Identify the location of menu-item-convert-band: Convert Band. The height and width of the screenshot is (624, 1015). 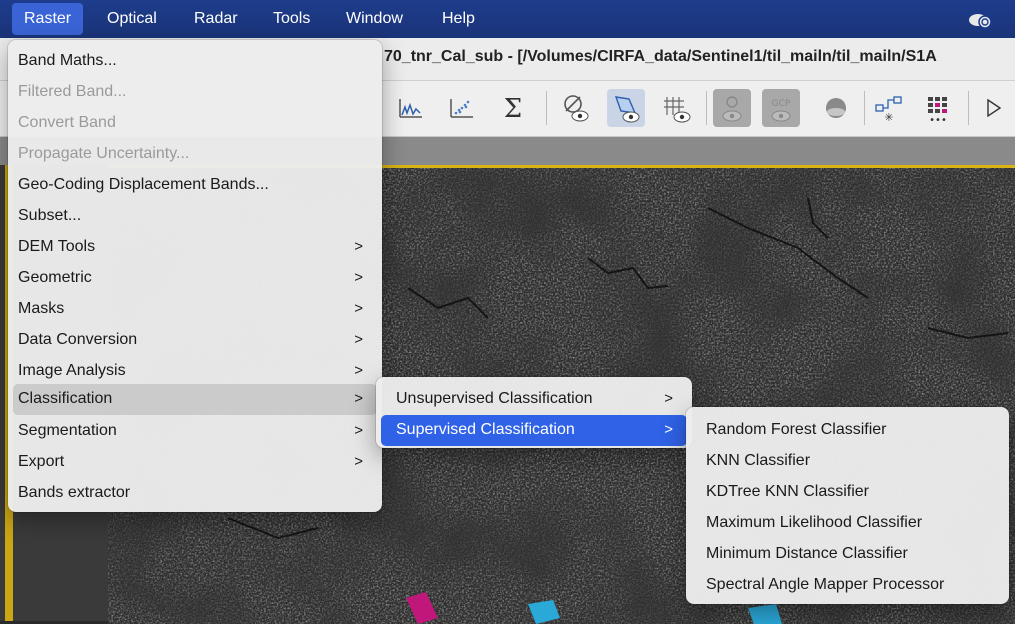
(195, 123).